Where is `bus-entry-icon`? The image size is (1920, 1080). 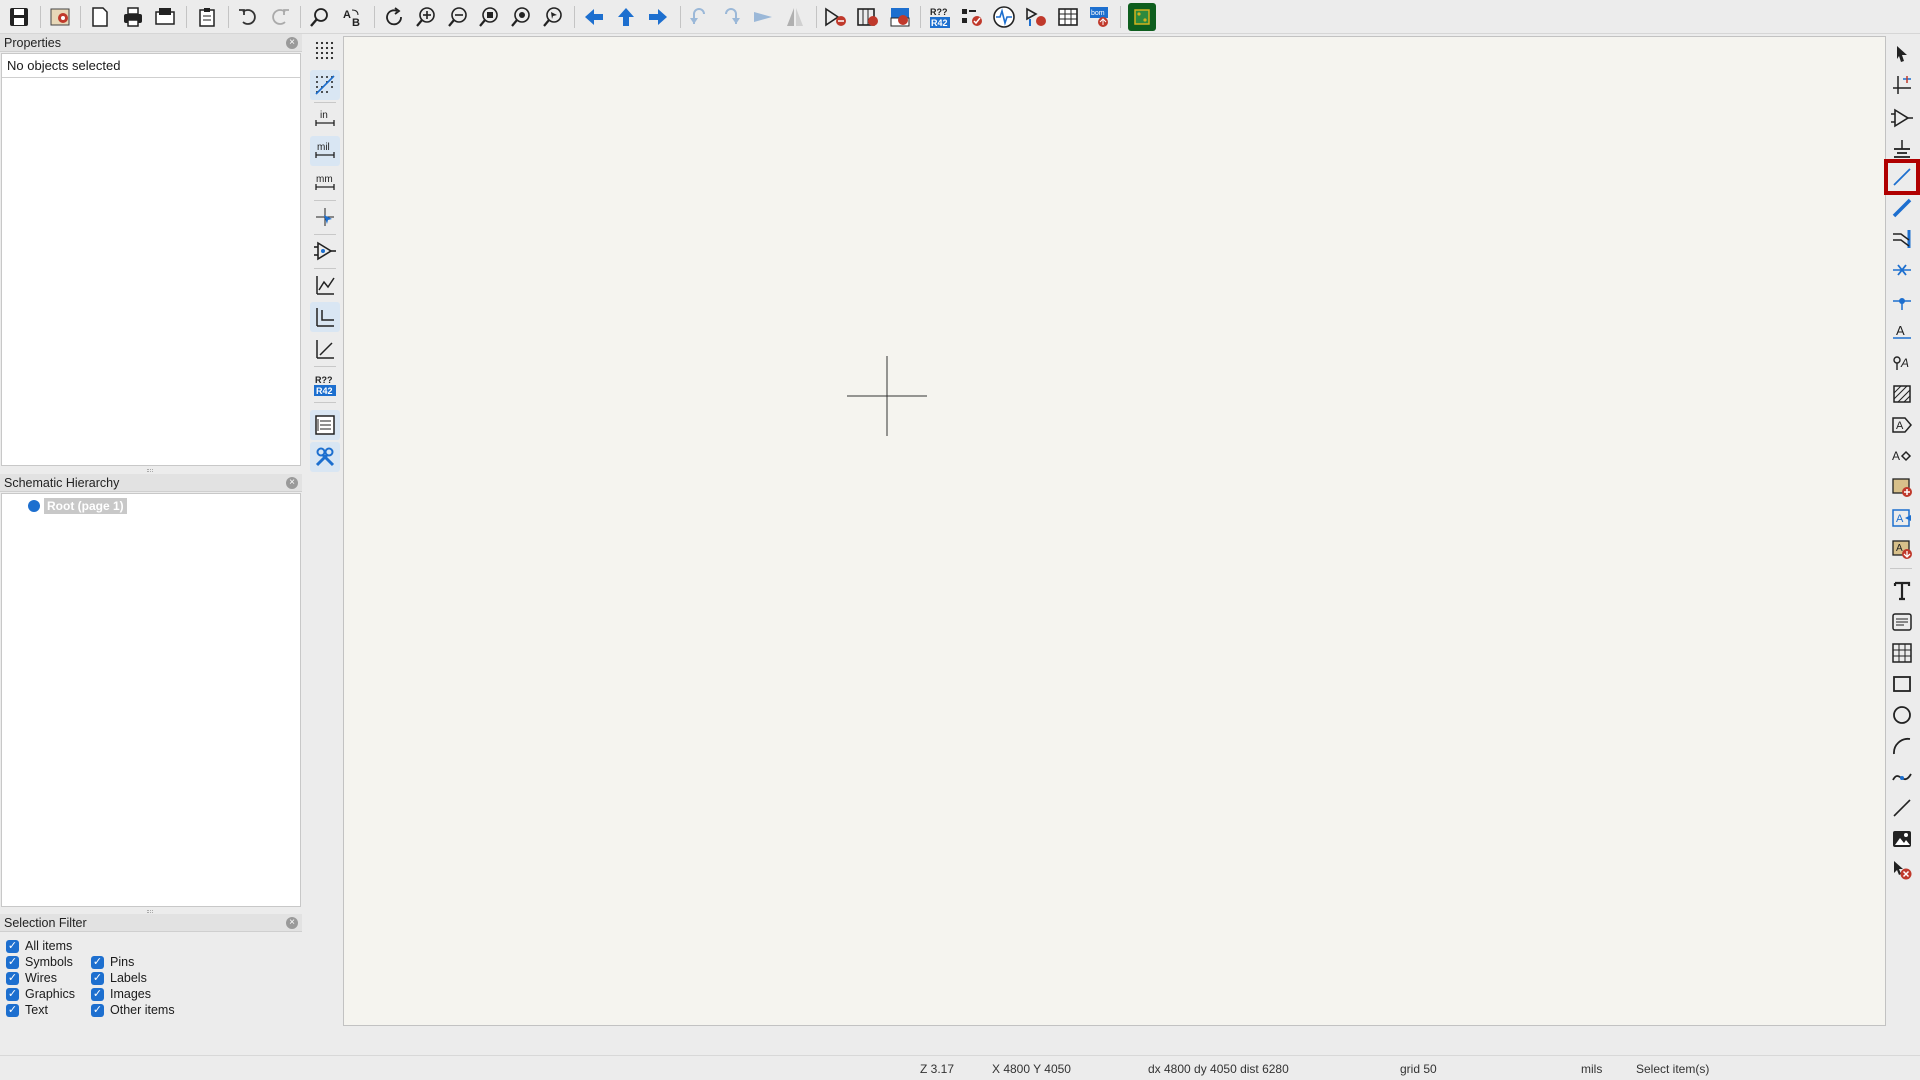
bus-entry-icon is located at coordinates (1902, 239).